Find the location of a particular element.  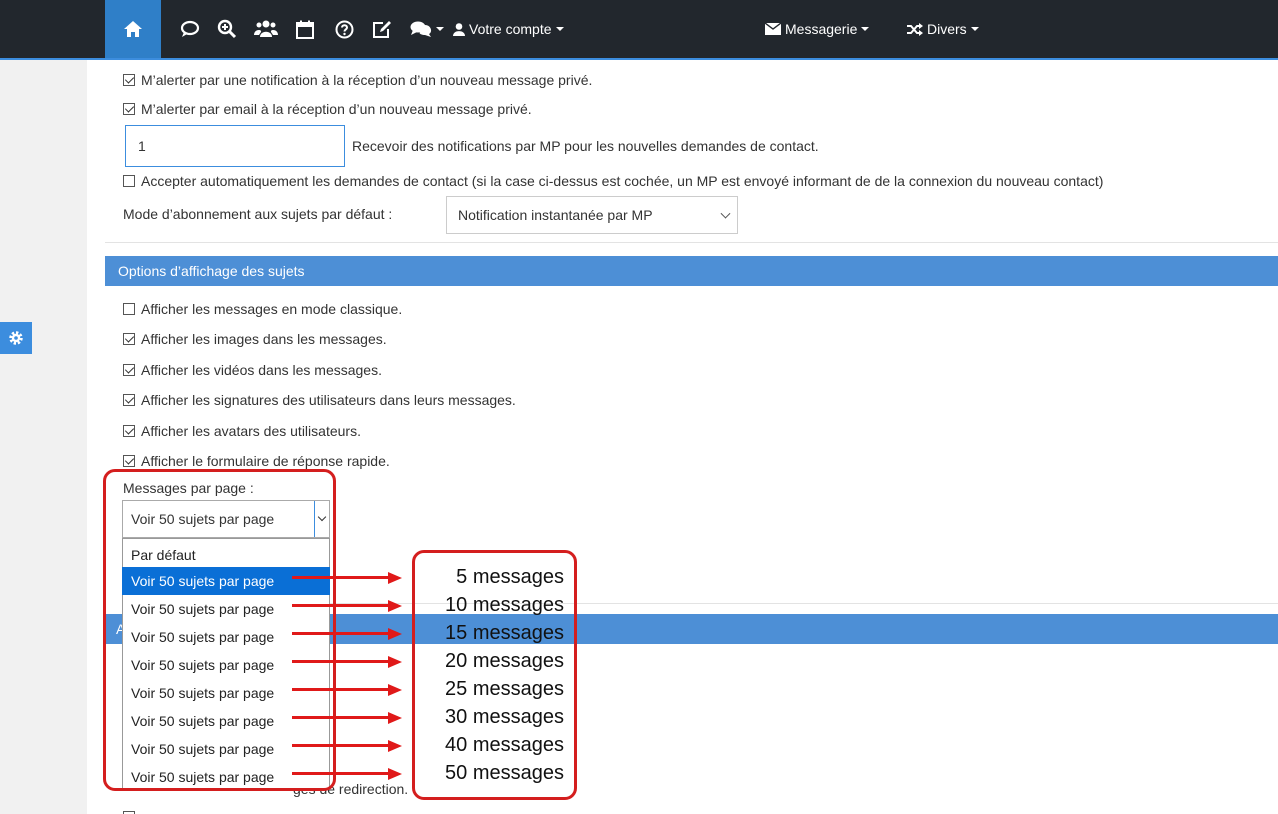

show-images-checkbox is located at coordinates (129, 339).